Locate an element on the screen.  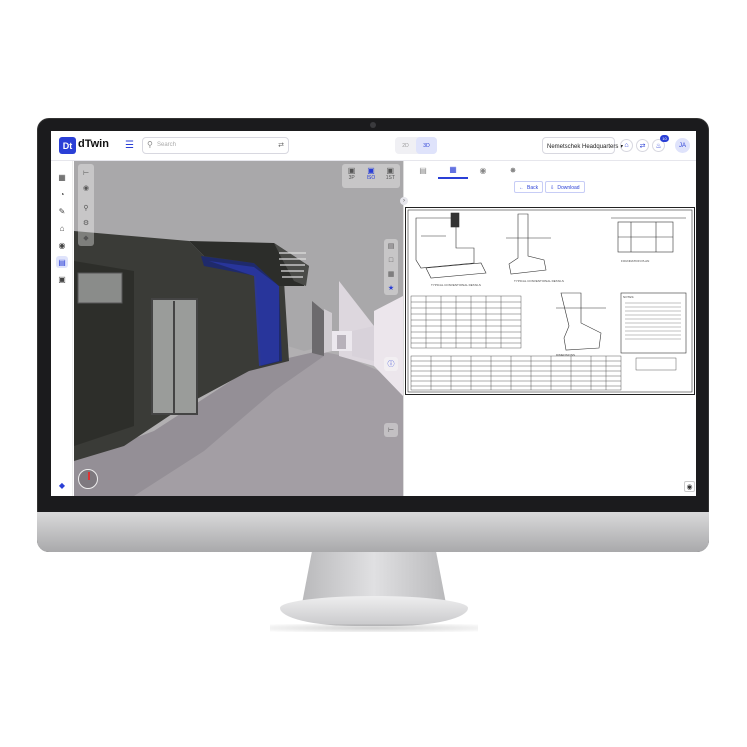
info-tool: ⓘ is located at coordinates (391, 364).